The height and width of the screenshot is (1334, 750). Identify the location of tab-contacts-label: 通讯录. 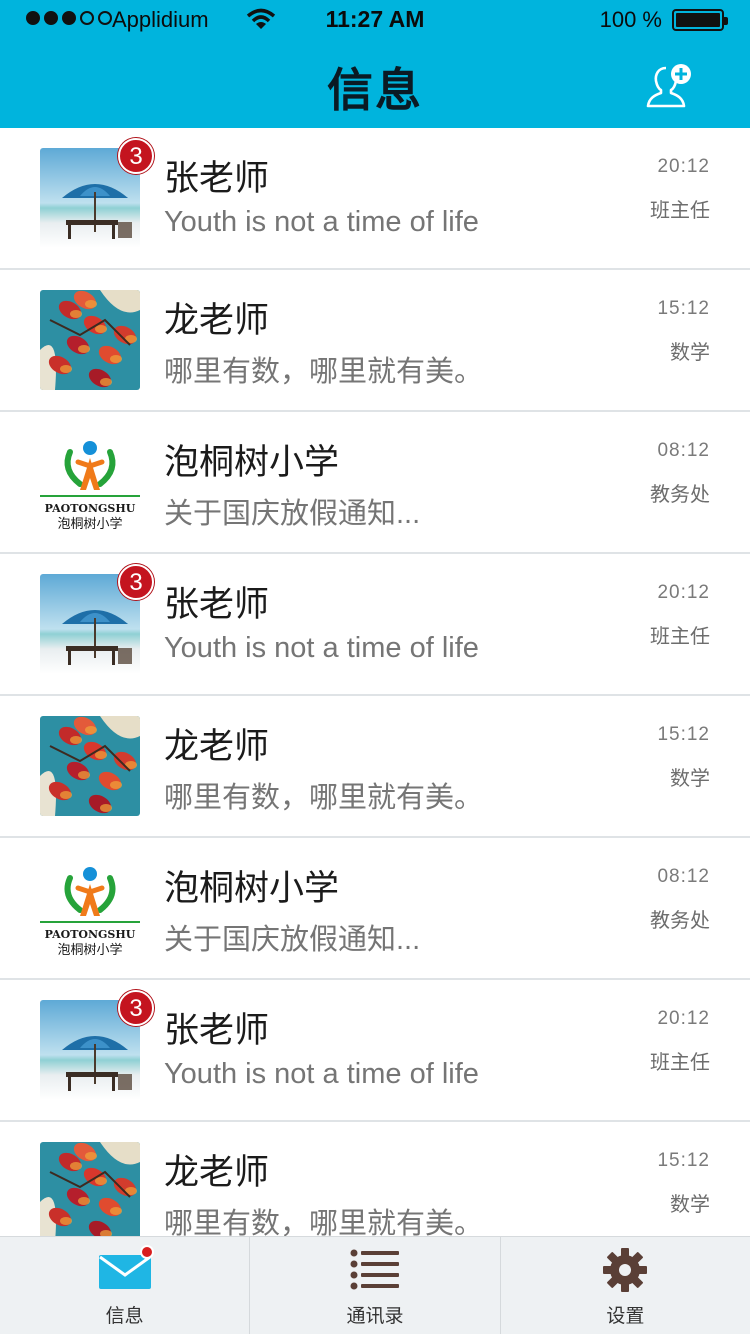
(375, 1316).